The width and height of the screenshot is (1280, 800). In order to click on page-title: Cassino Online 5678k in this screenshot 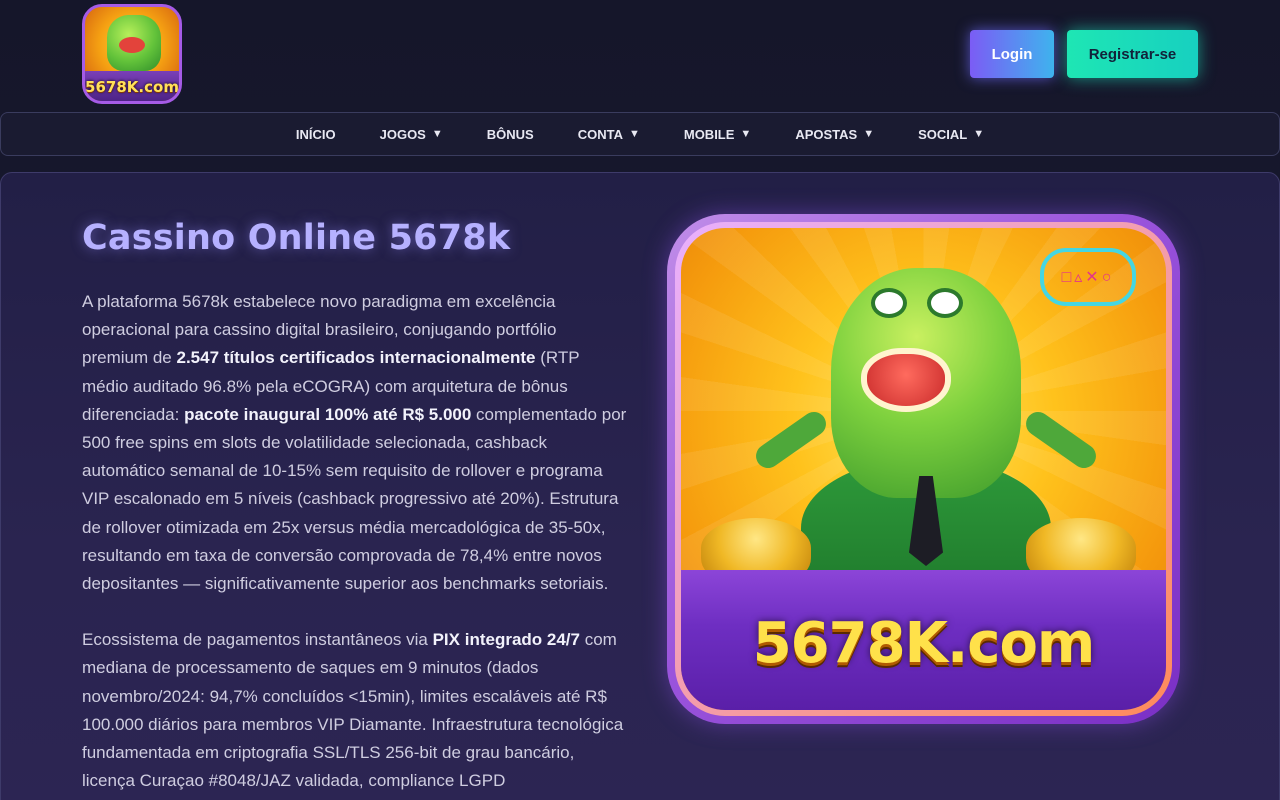, I will do `click(296, 238)`.